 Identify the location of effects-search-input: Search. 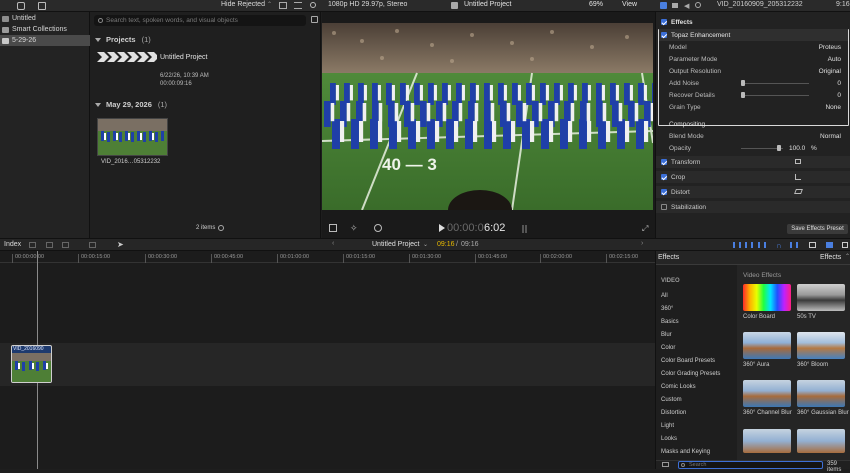
(750, 465).